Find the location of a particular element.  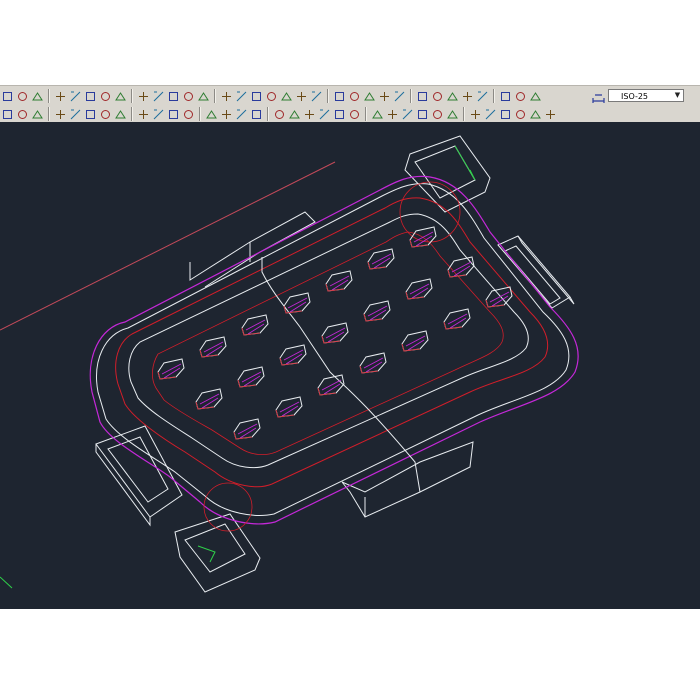

linear-dim-button is located at coordinates (226, 96).